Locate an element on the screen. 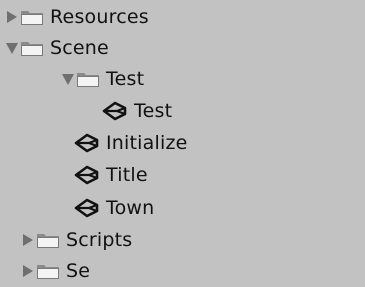  tree-item-label: Resources is located at coordinates (99, 17).